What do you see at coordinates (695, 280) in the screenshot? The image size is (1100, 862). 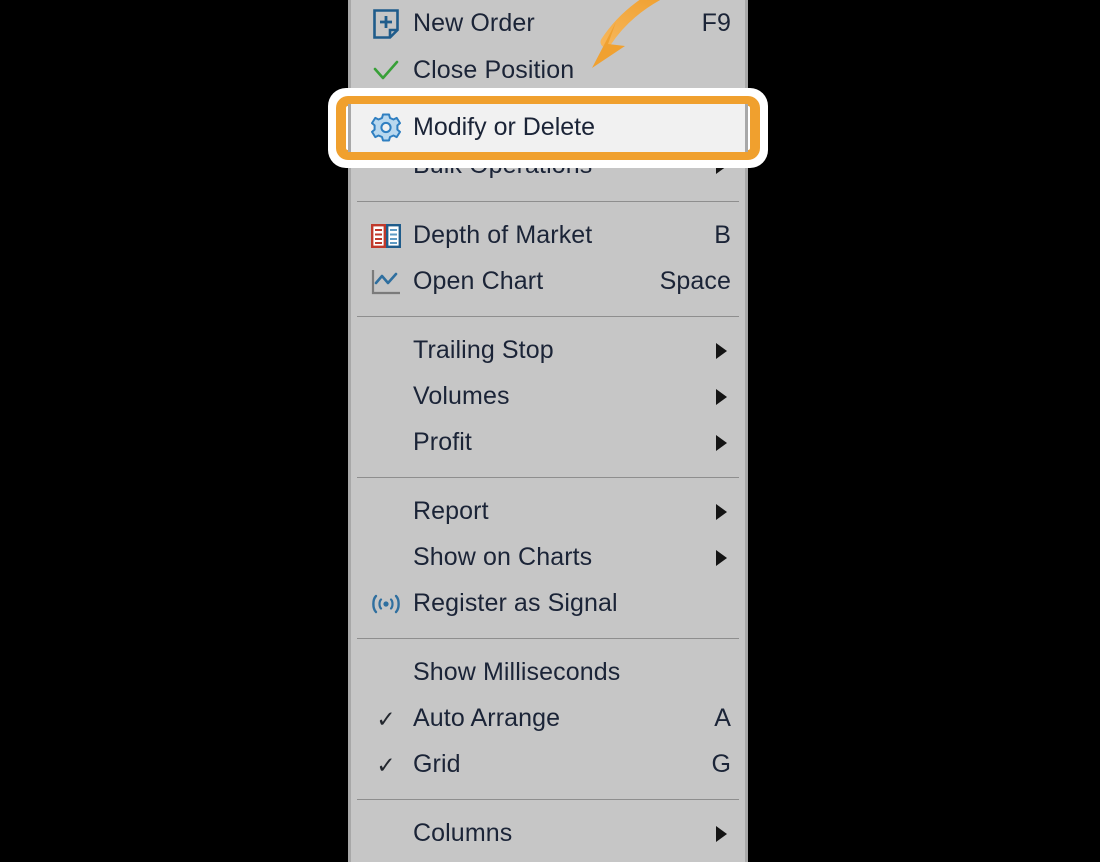 I see `menu-item-shortcut: Space` at bounding box center [695, 280].